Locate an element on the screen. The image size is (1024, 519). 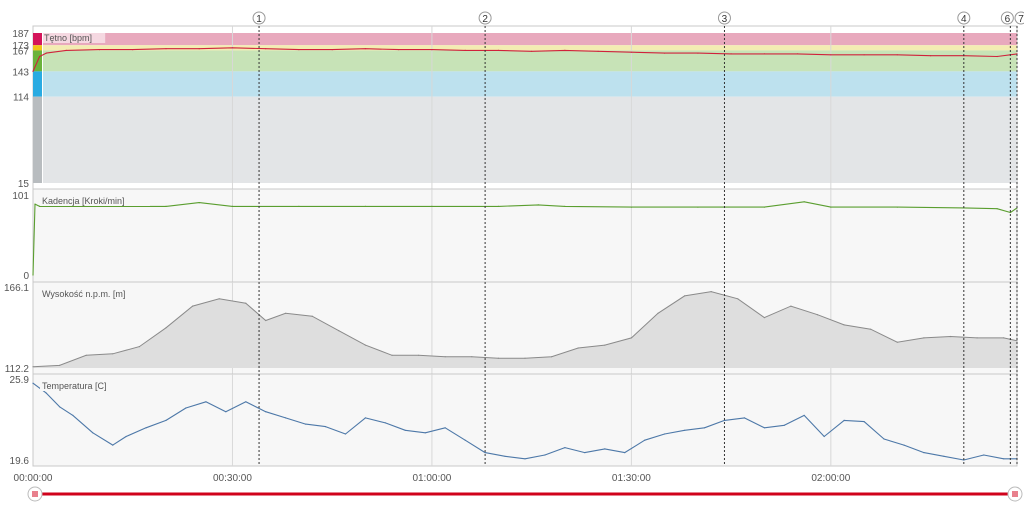
y-tick-label: 166.1 is located at coordinates (16, 288).